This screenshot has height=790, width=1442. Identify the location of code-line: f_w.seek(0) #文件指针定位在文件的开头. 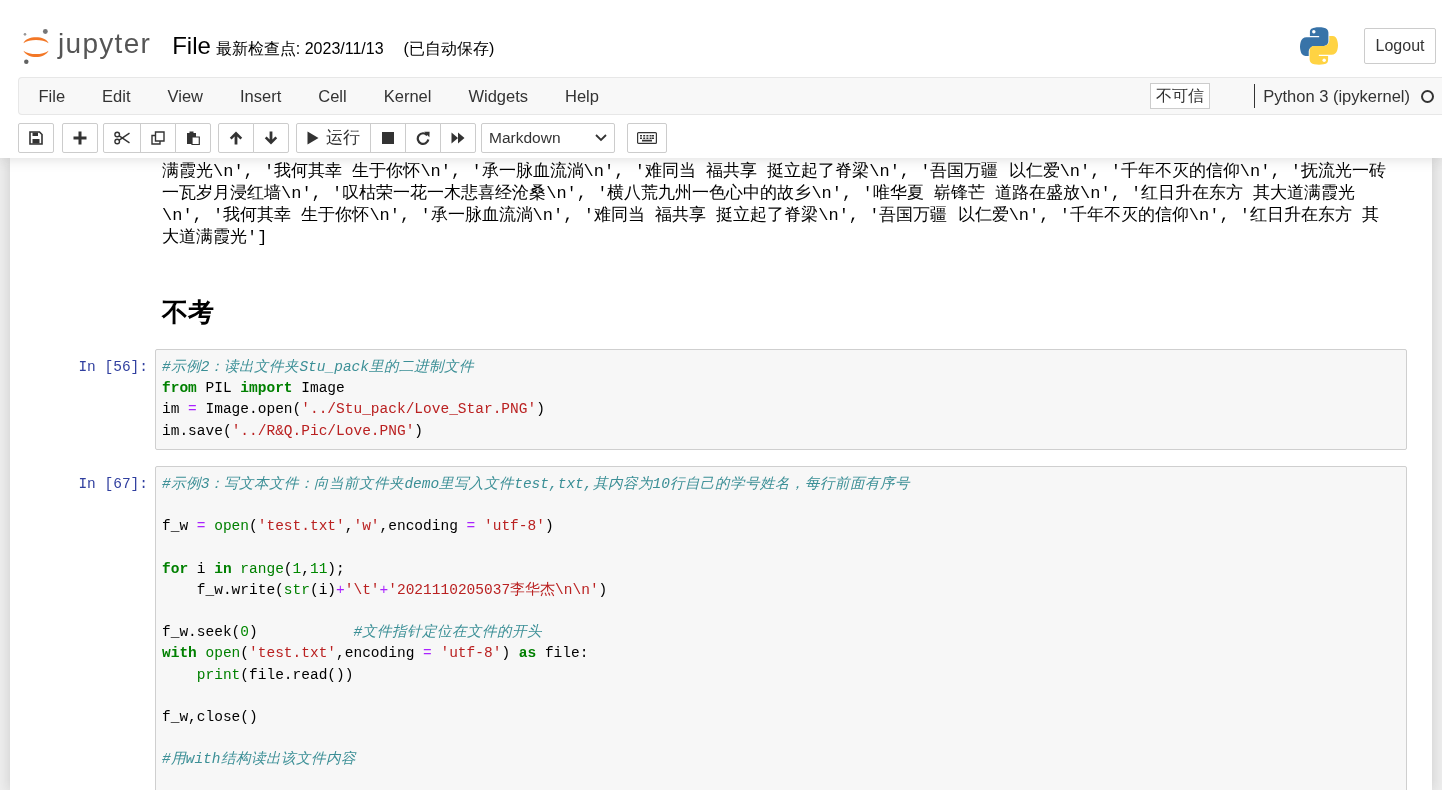
(353, 633).